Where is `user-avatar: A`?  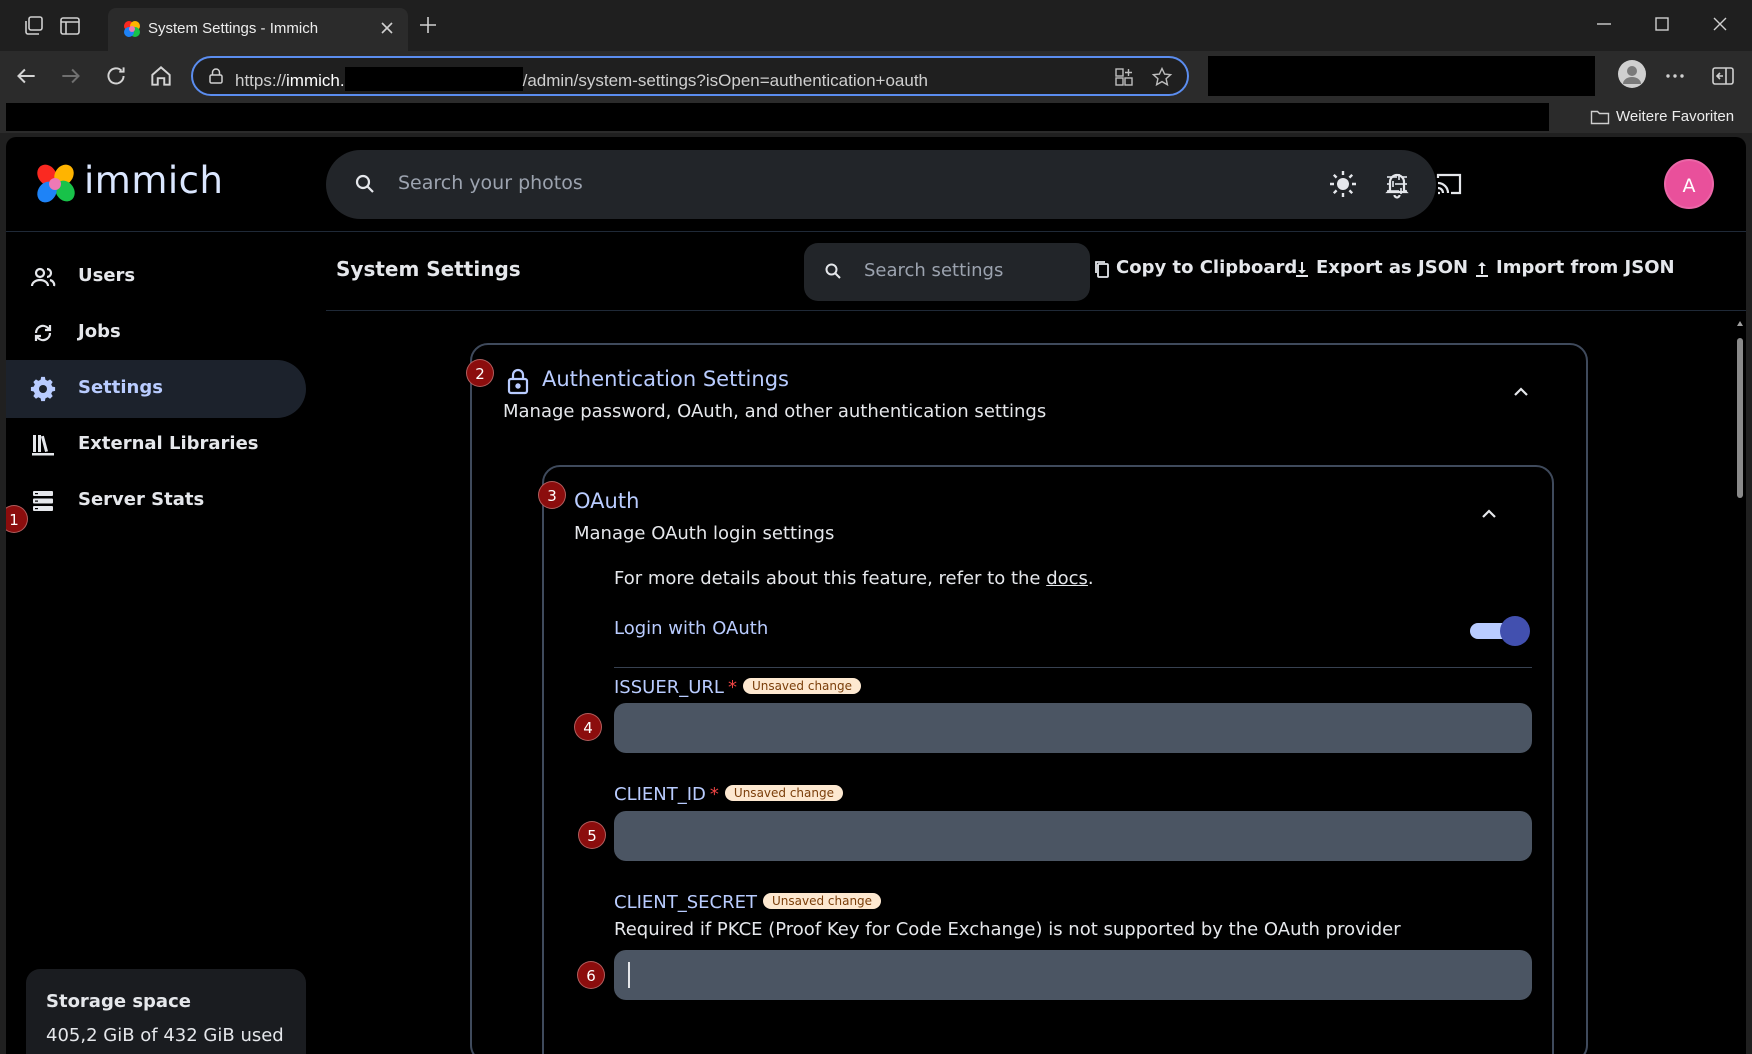 user-avatar: A is located at coordinates (1689, 184).